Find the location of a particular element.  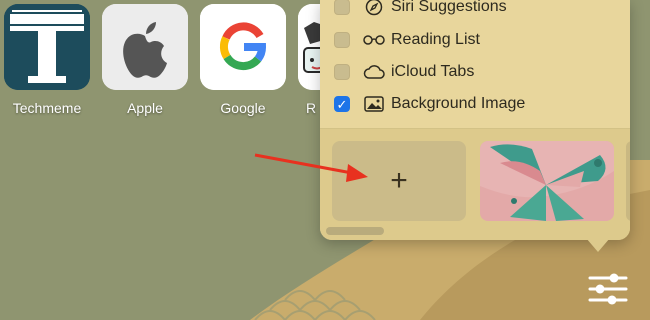

popover-pointer is located at coordinates (598, 245).